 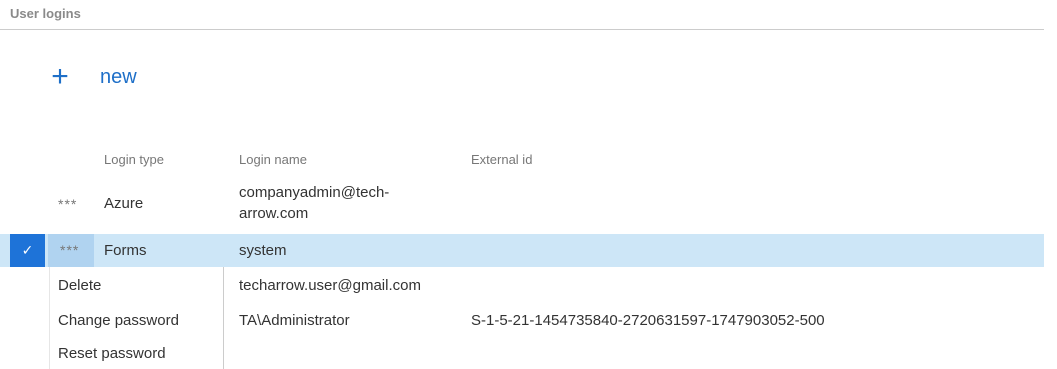 I want to click on header-divider, so click(x=522, y=29).